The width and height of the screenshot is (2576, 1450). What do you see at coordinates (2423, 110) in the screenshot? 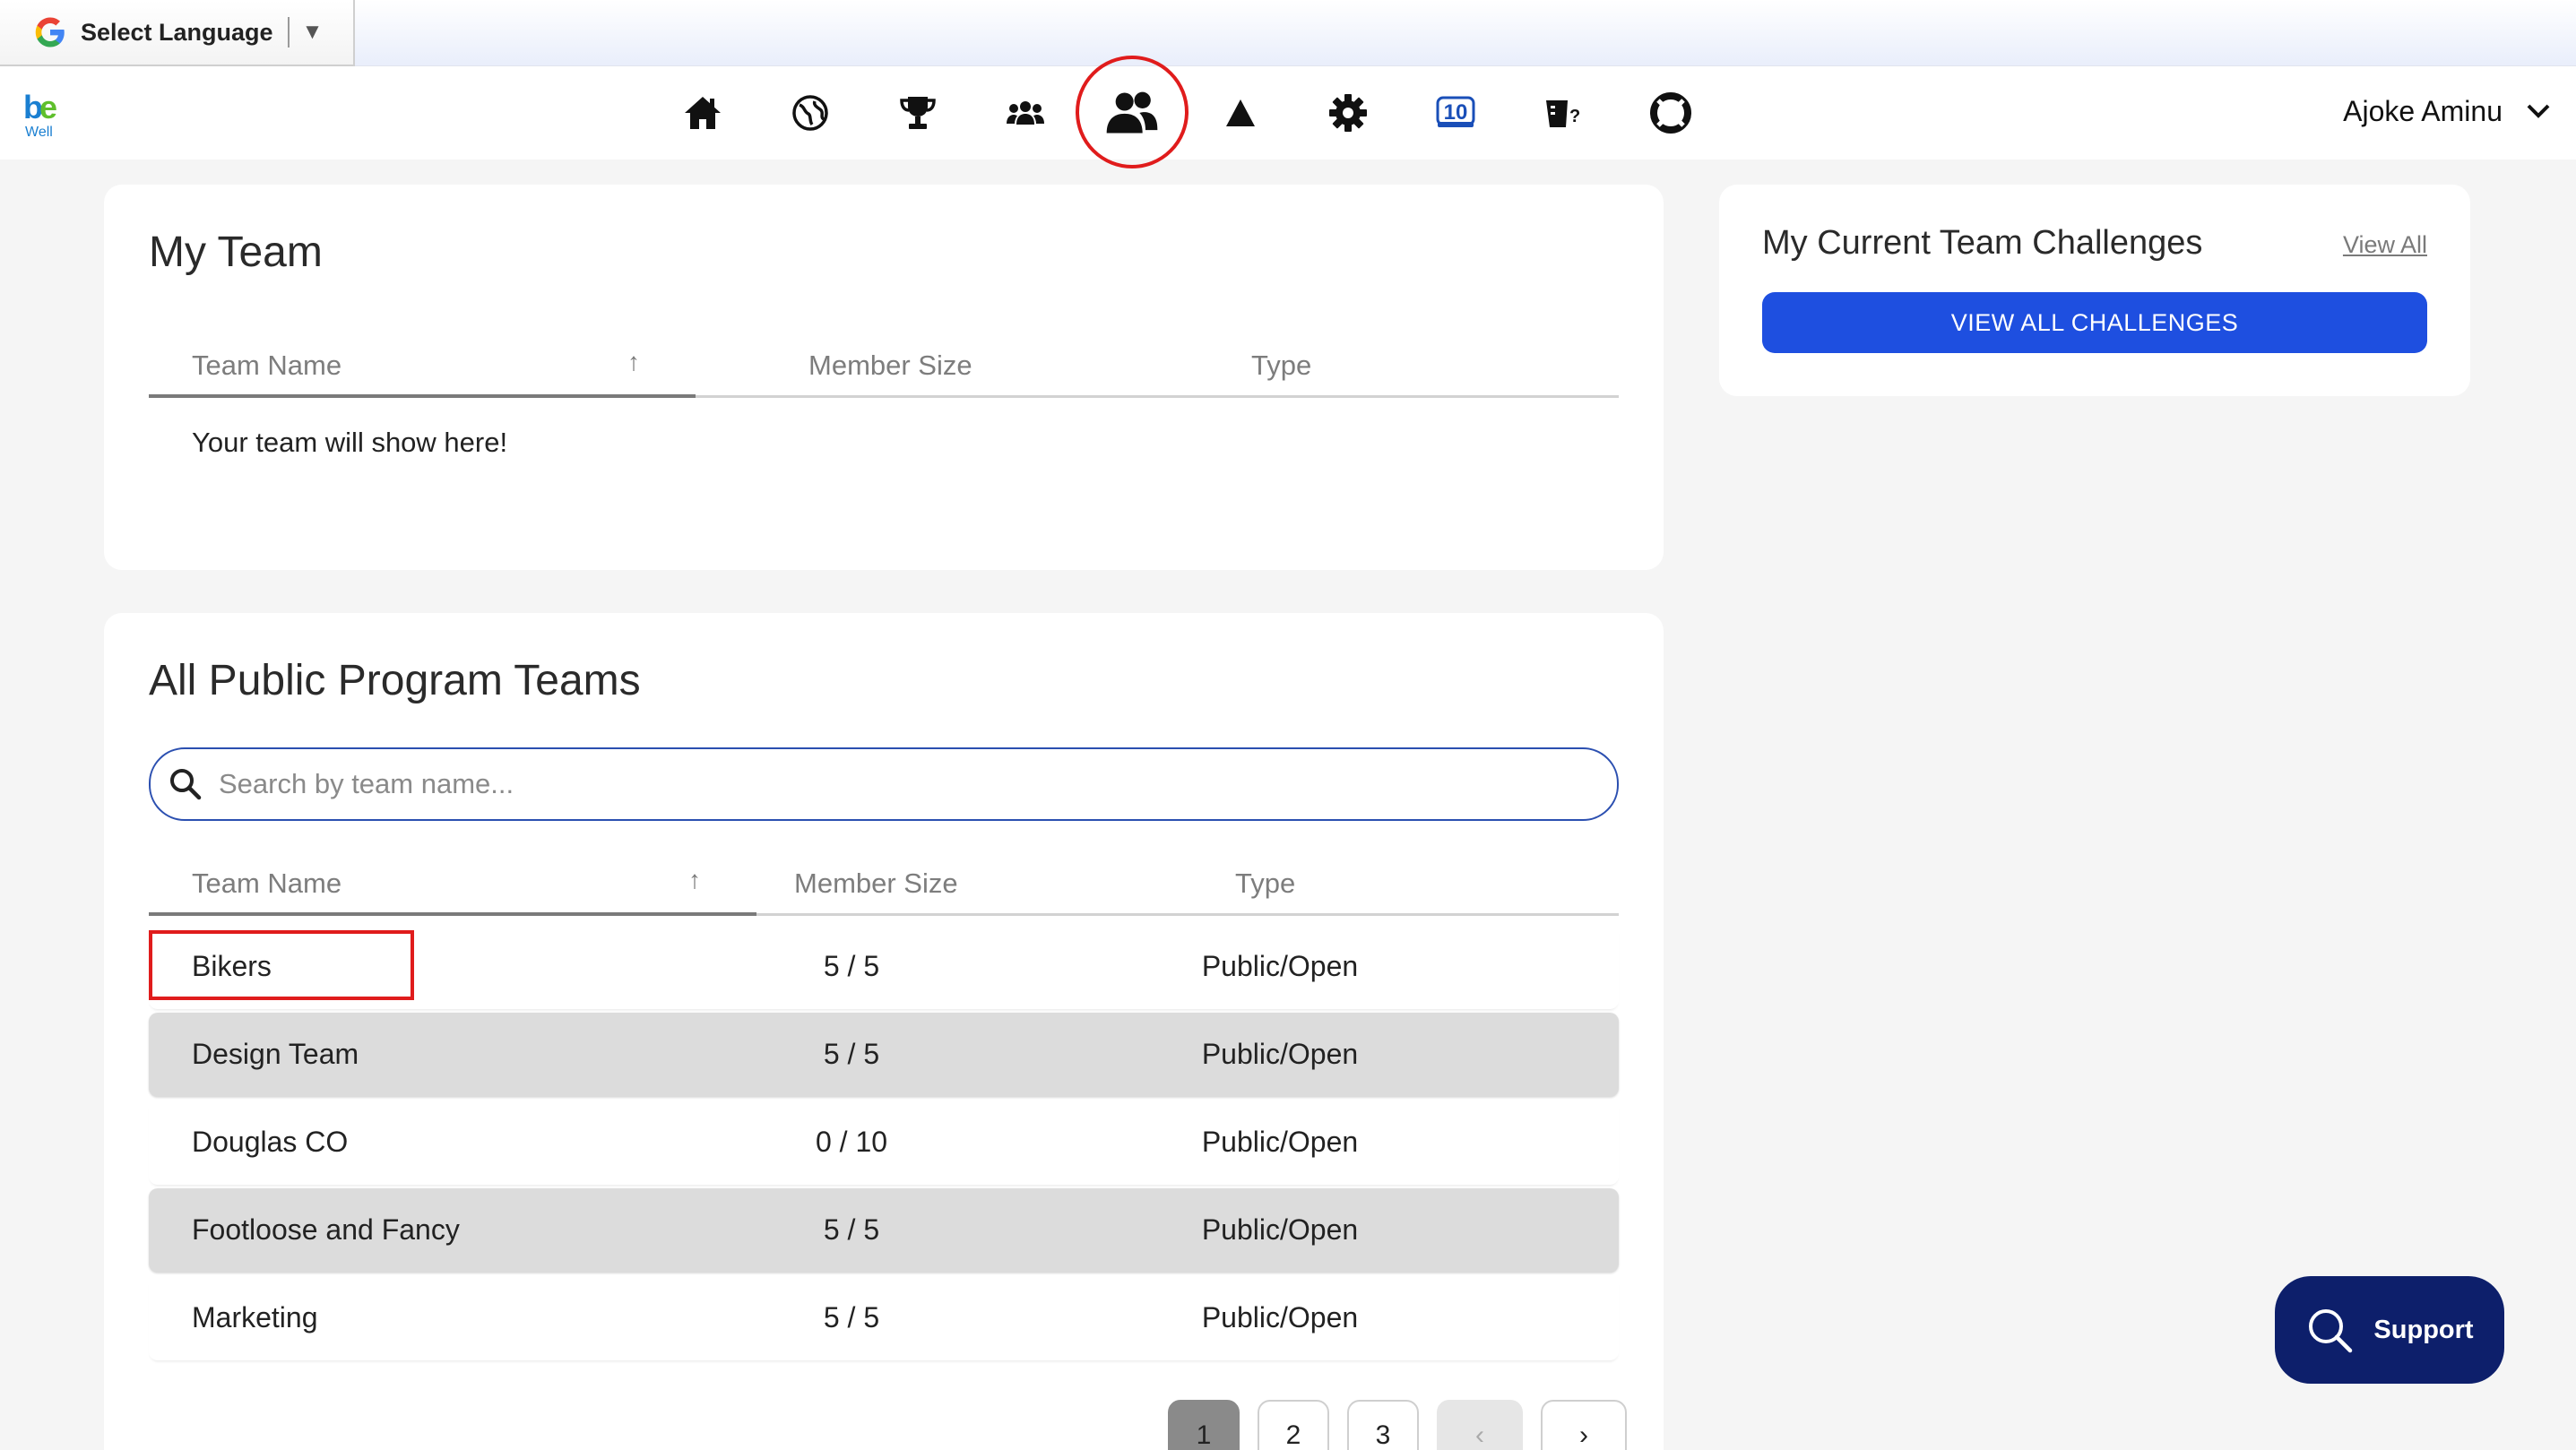
I see `user-name: Ajoke Aminu` at bounding box center [2423, 110].